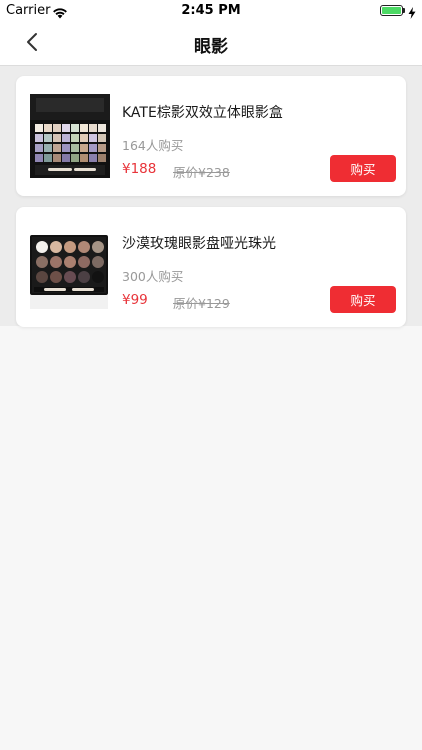 Image resolution: width=422 pixels, height=750 pixels. What do you see at coordinates (211, 47) in the screenshot?
I see `page-title: 眼影` at bounding box center [211, 47].